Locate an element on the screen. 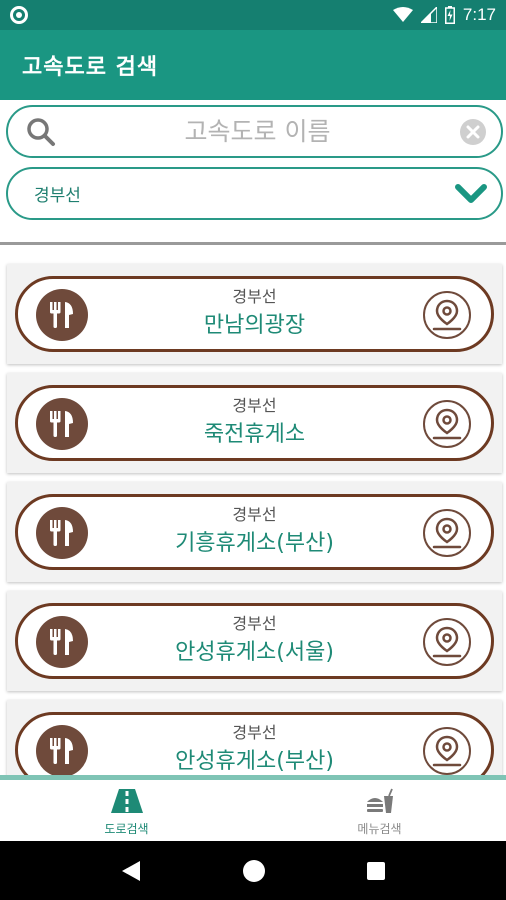 This screenshot has height=900, width=506. food-drink-icon is located at coordinates (379, 800).